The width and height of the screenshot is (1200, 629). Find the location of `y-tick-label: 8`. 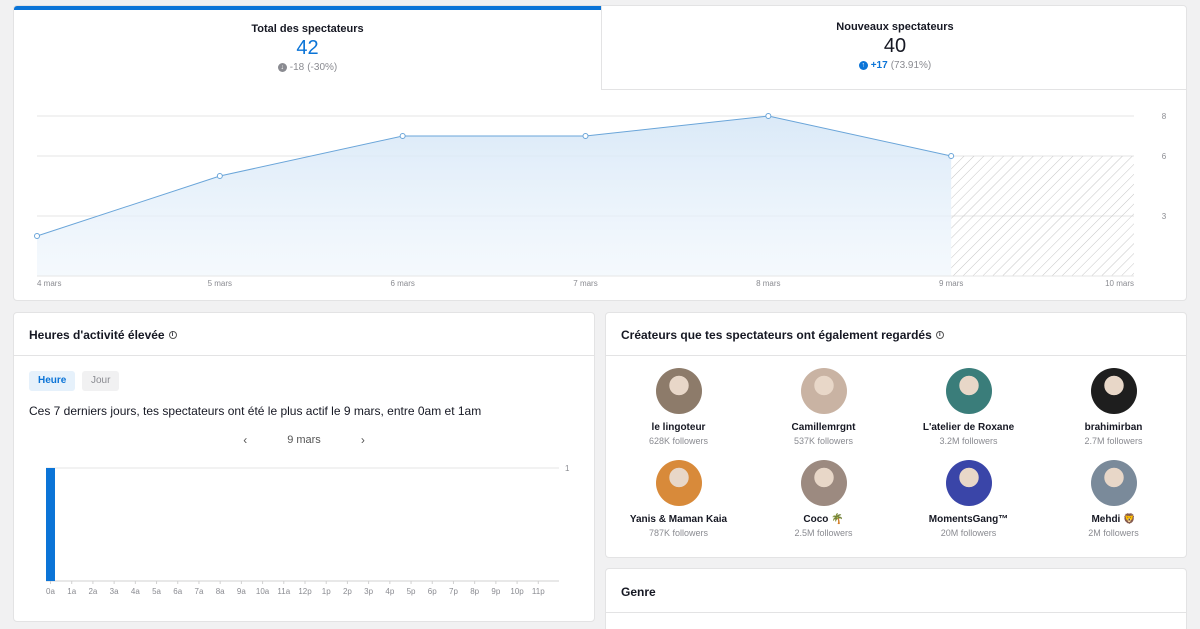

y-tick-label: 8 is located at coordinates (1164, 116).